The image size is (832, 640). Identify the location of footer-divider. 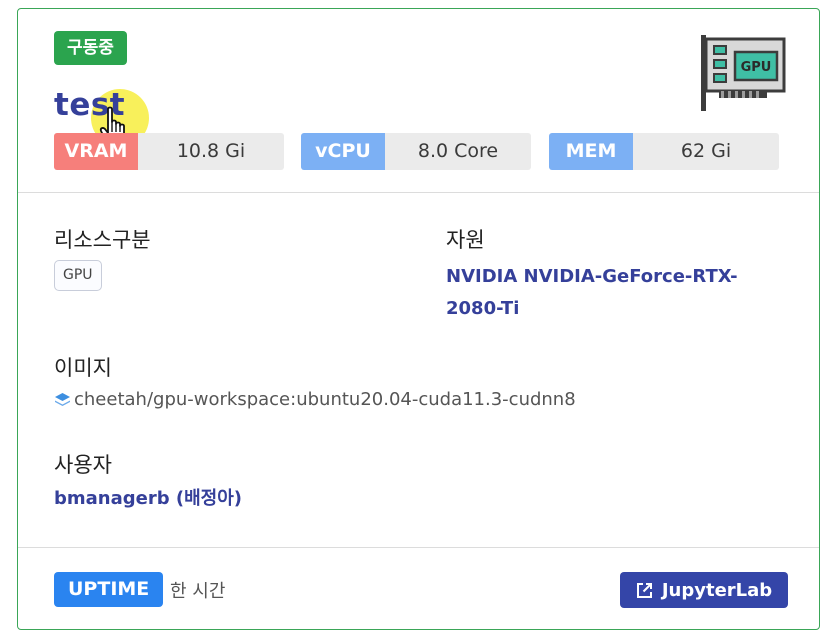
(418, 547).